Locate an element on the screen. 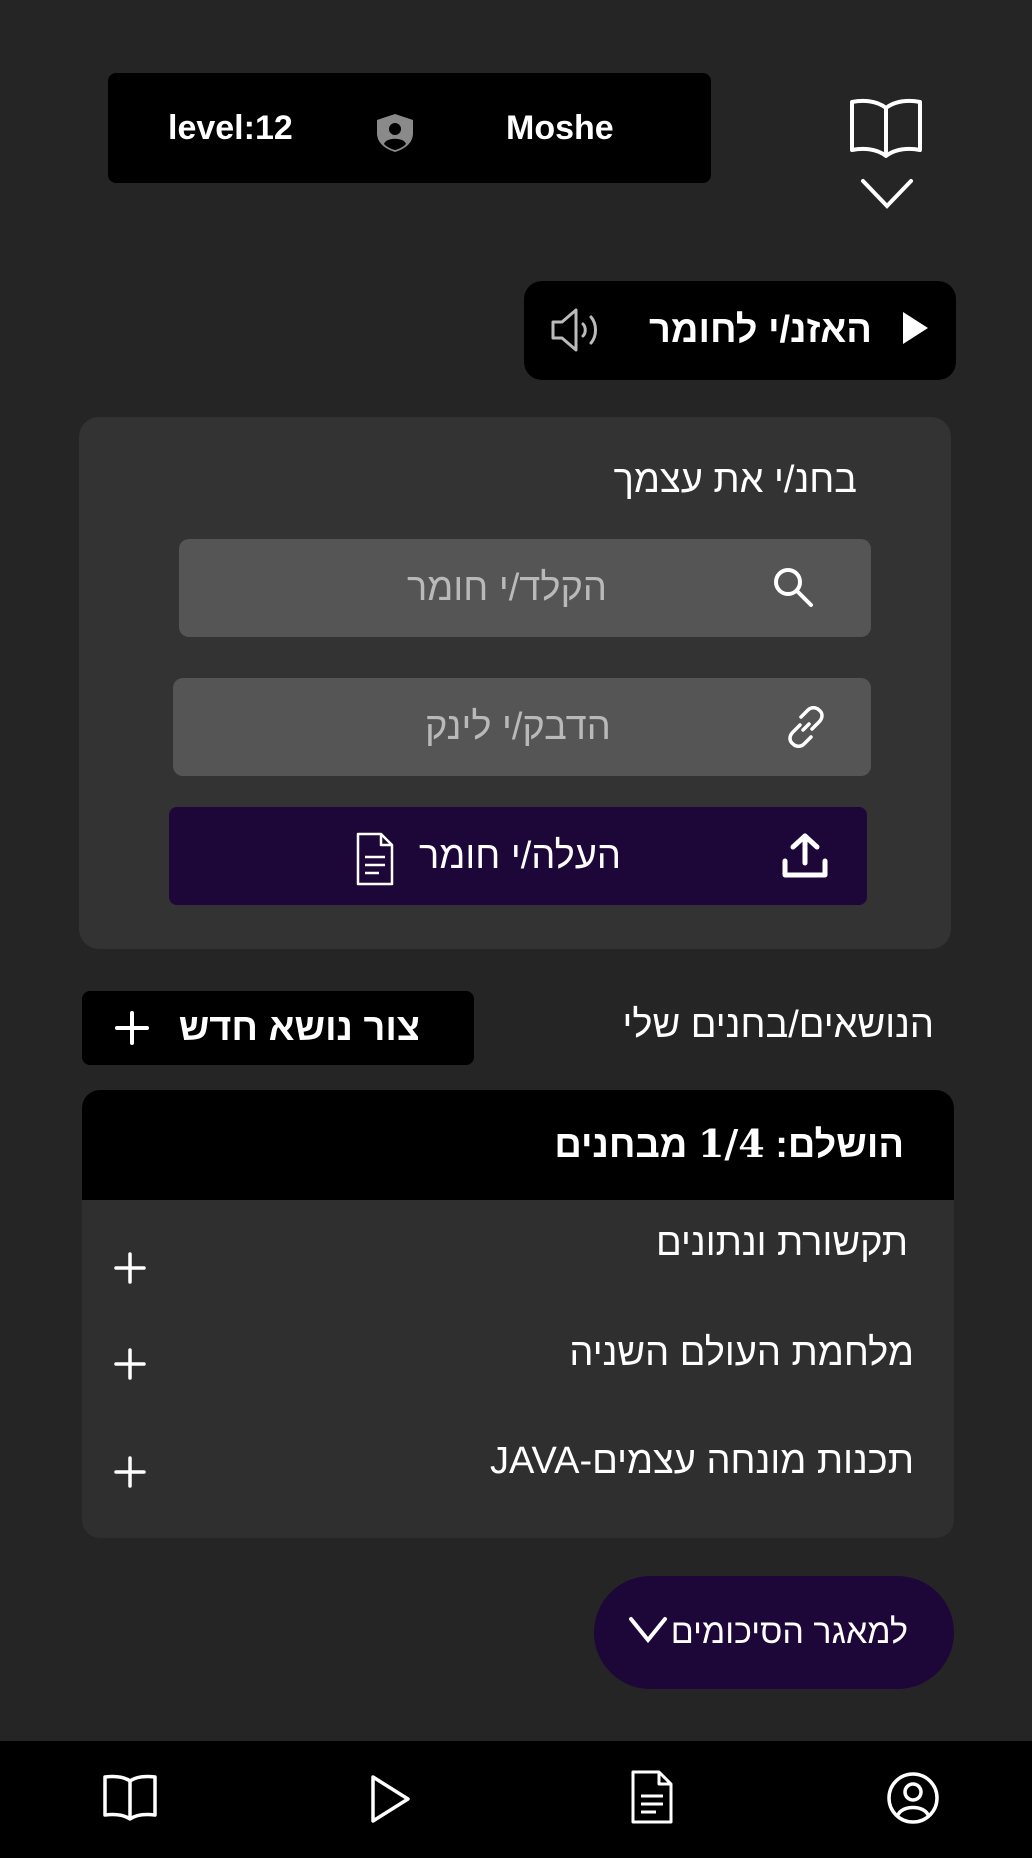  create-topic-label: צור נושא חדש is located at coordinates (299, 1028).